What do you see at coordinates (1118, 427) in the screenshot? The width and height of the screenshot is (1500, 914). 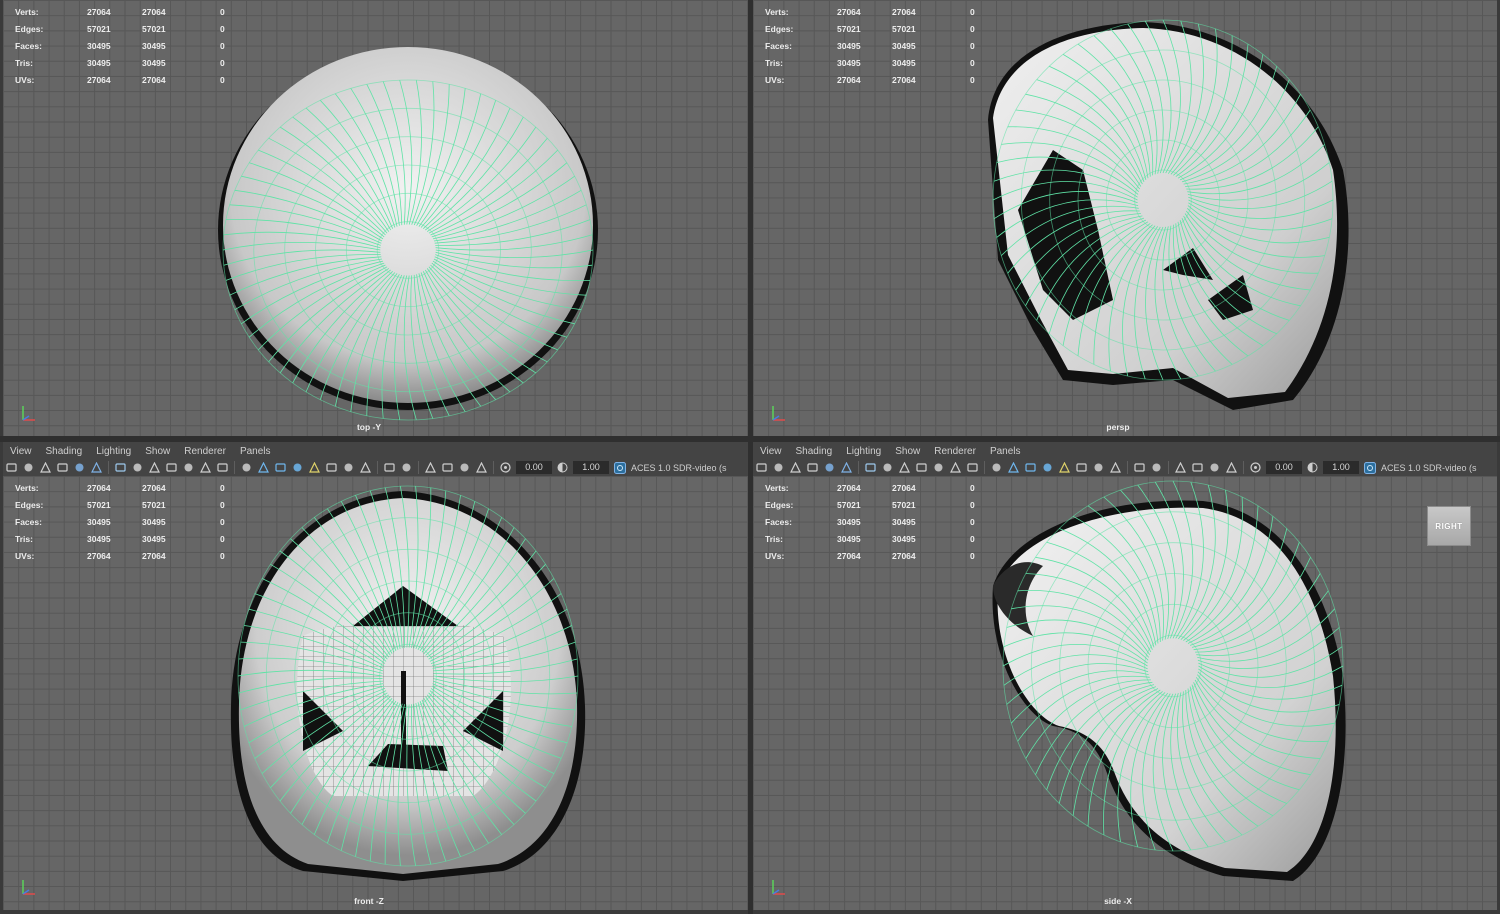 I see `camera-label: persp` at bounding box center [1118, 427].